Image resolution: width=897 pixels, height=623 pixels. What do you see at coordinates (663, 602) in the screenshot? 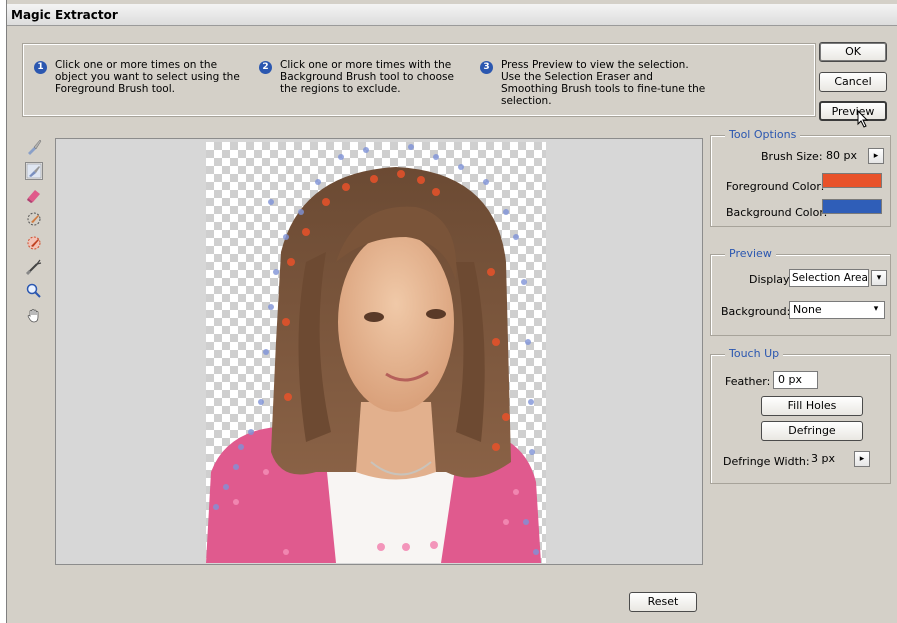
I see `reset-button: Reset` at bounding box center [663, 602].